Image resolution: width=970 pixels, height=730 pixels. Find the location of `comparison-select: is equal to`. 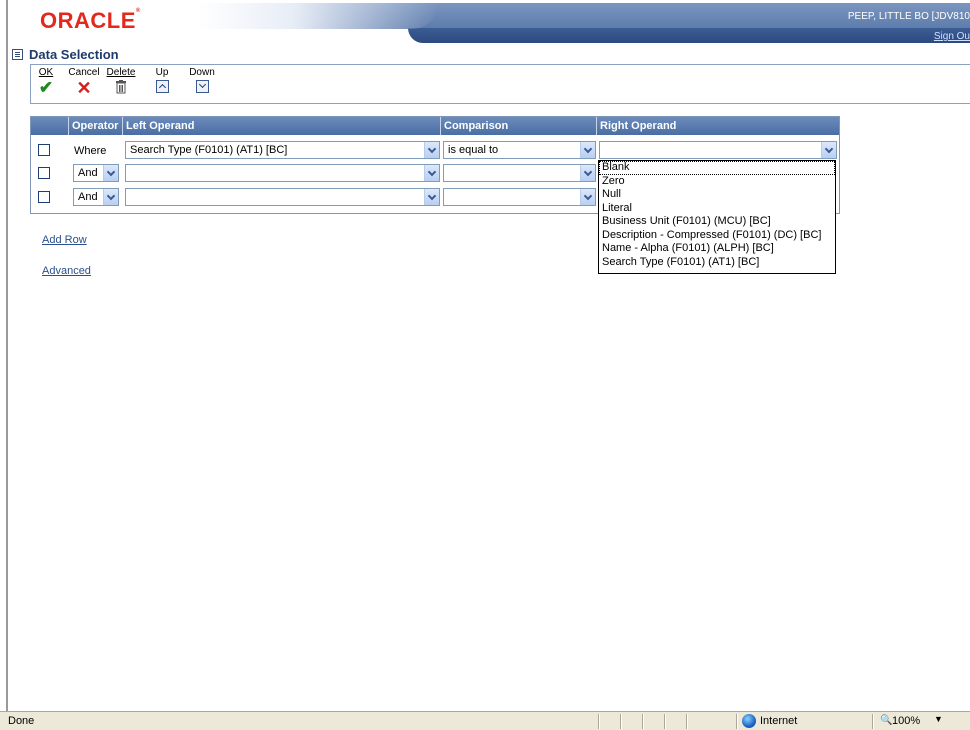

comparison-select: is equal to is located at coordinates (519, 150).